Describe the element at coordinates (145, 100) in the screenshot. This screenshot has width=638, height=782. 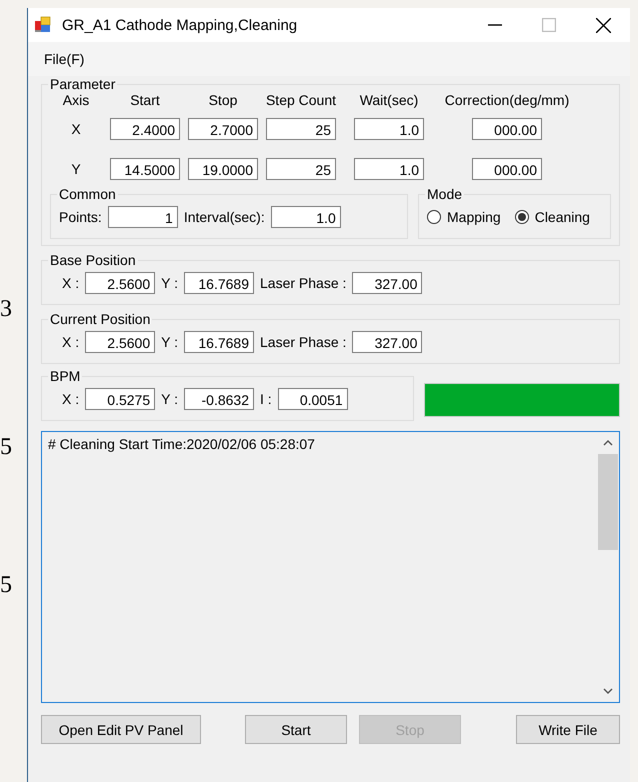
I see `column-header: Start` at that location.